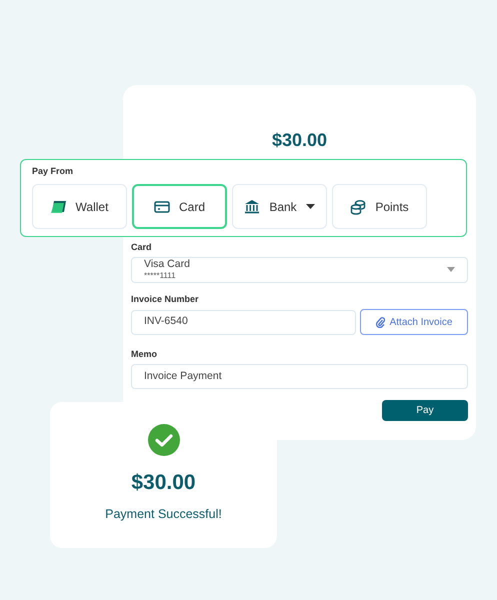 The height and width of the screenshot is (600, 497). What do you see at coordinates (142, 247) in the screenshot?
I see `field-label: Card` at bounding box center [142, 247].